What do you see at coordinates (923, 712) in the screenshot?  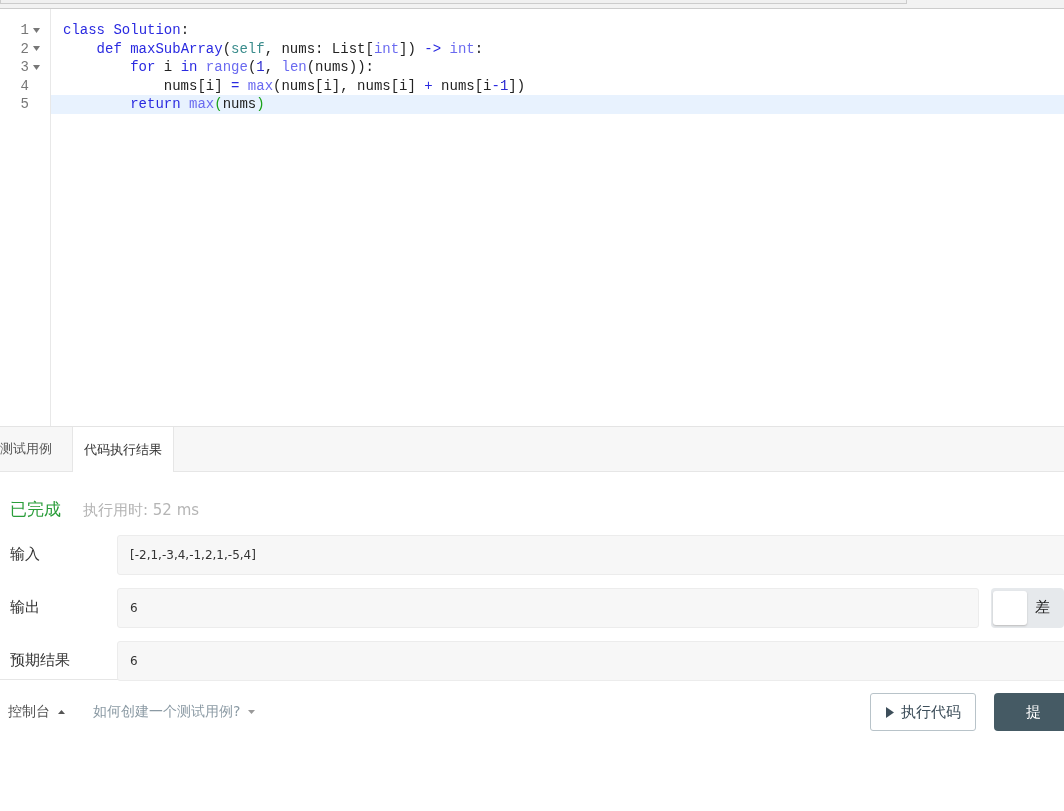 I see `run-code-button: 执行代码` at bounding box center [923, 712].